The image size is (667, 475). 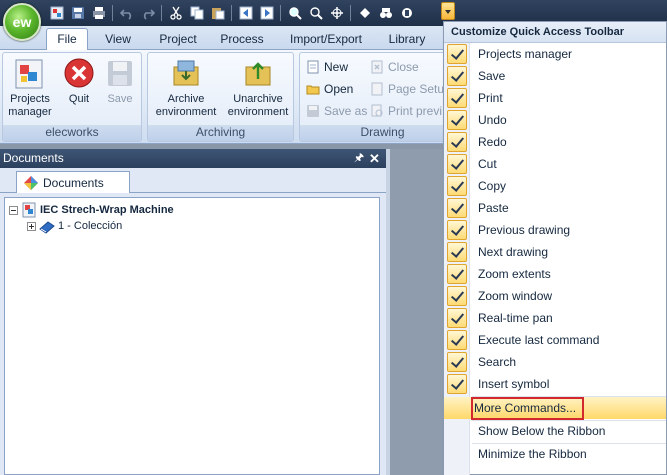 What do you see at coordinates (555, 362) in the screenshot?
I see `menu-item-search: Search` at bounding box center [555, 362].